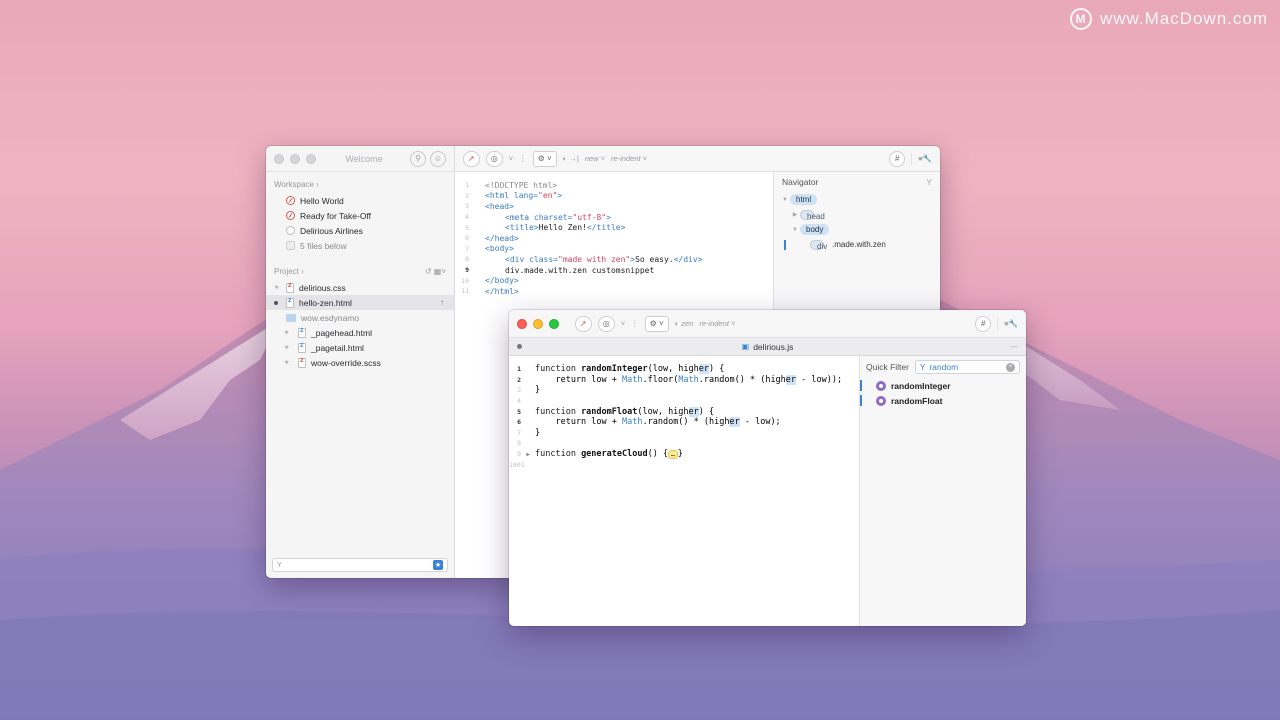 The height and width of the screenshot is (720, 1280). Describe the element at coordinates (616, 411) in the screenshot. I see `code-line: 5 function randomFloat (low, high er) {` at that location.